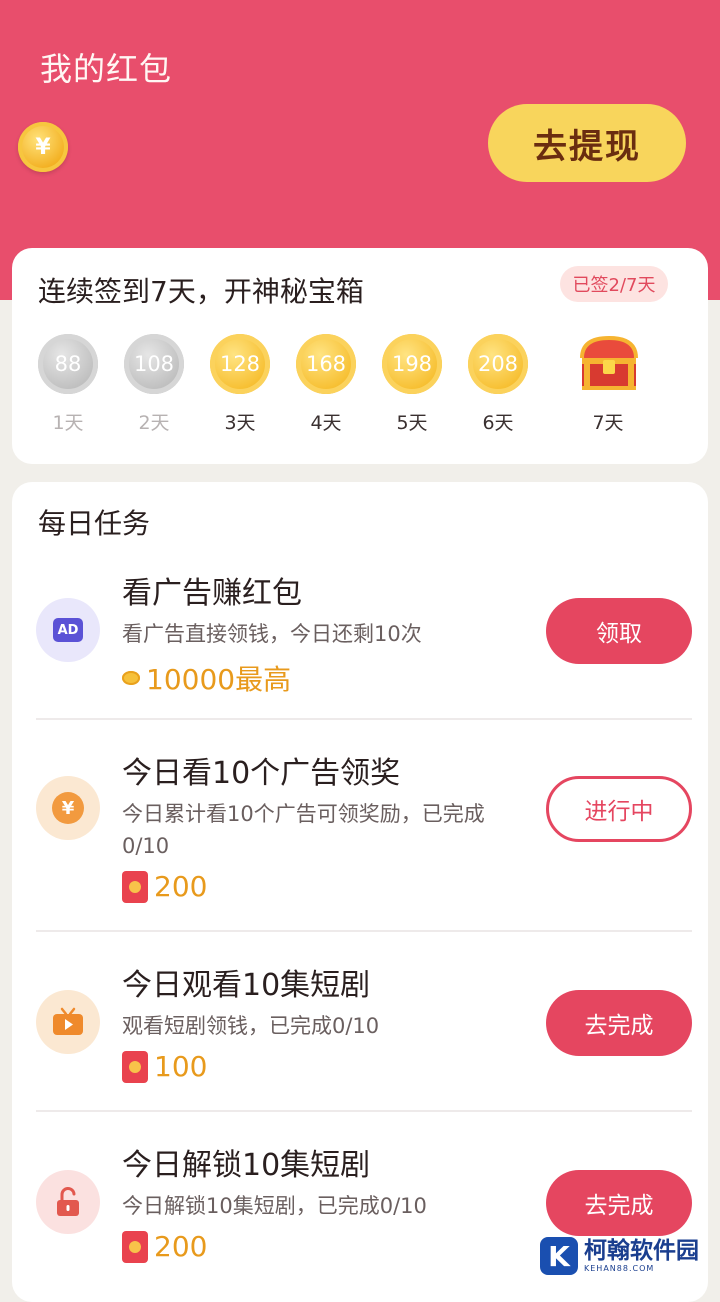  I want to click on task-reward: 100, so click(164, 1066).